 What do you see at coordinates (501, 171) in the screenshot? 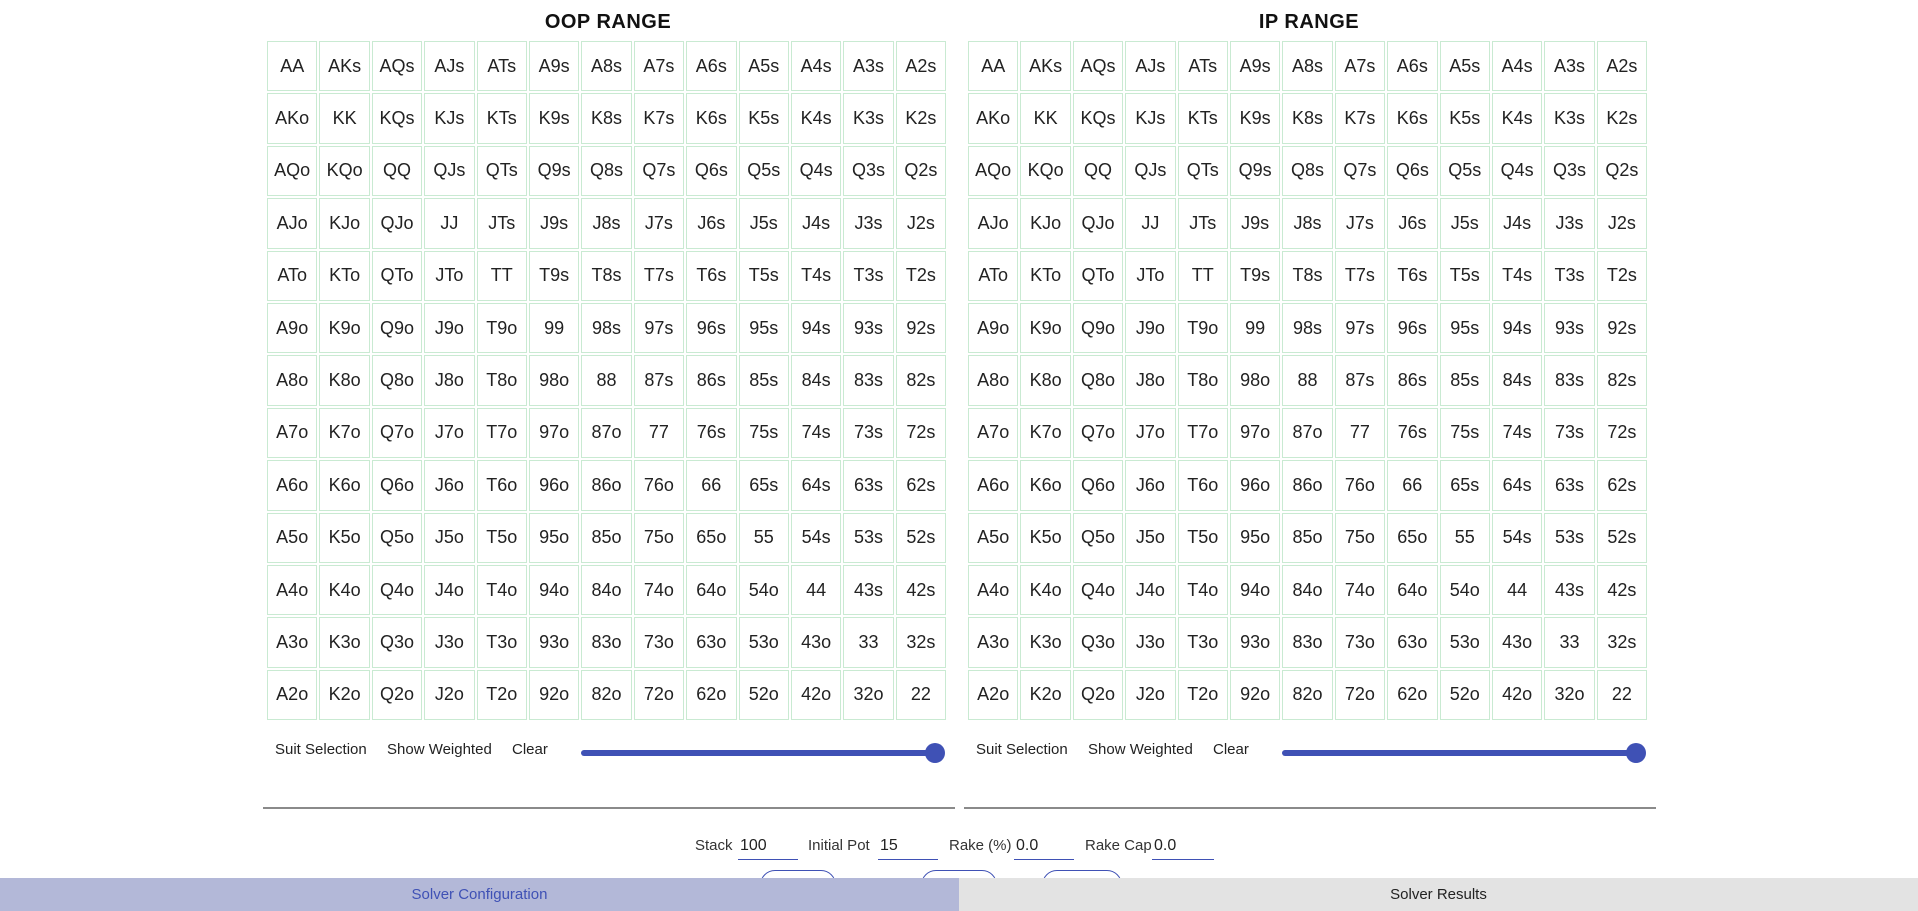
I see `oop-hand-cell: QTs` at bounding box center [501, 171].